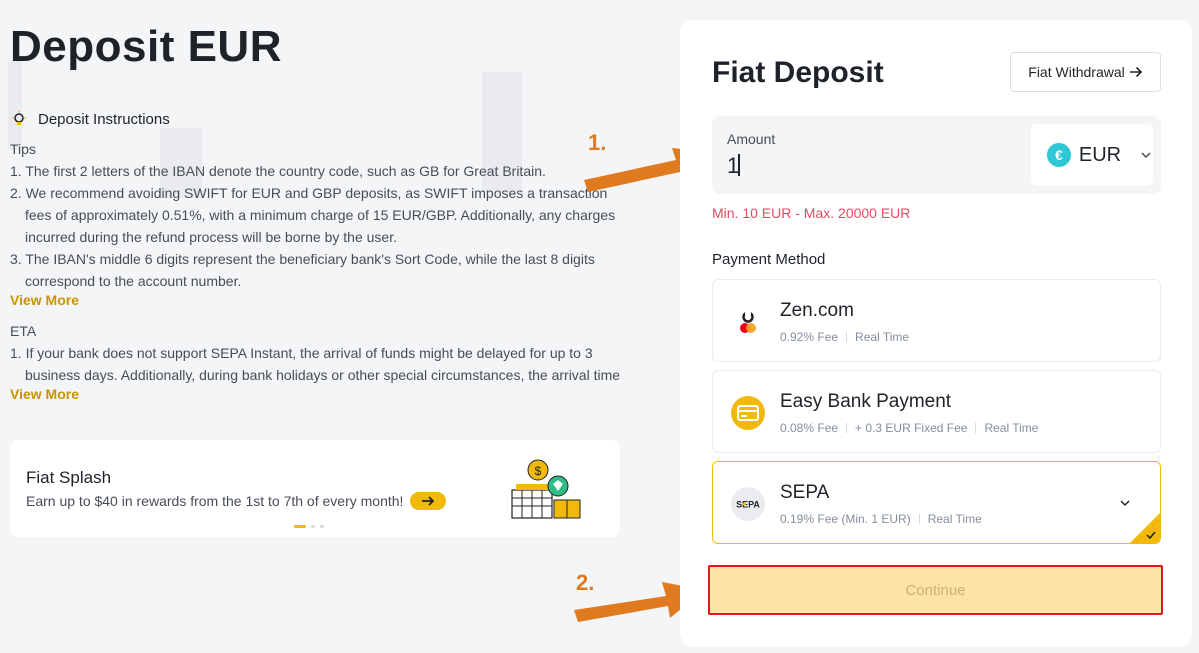  Describe the element at coordinates (548, 490) in the screenshot. I see `rewards-illustration: $` at that location.